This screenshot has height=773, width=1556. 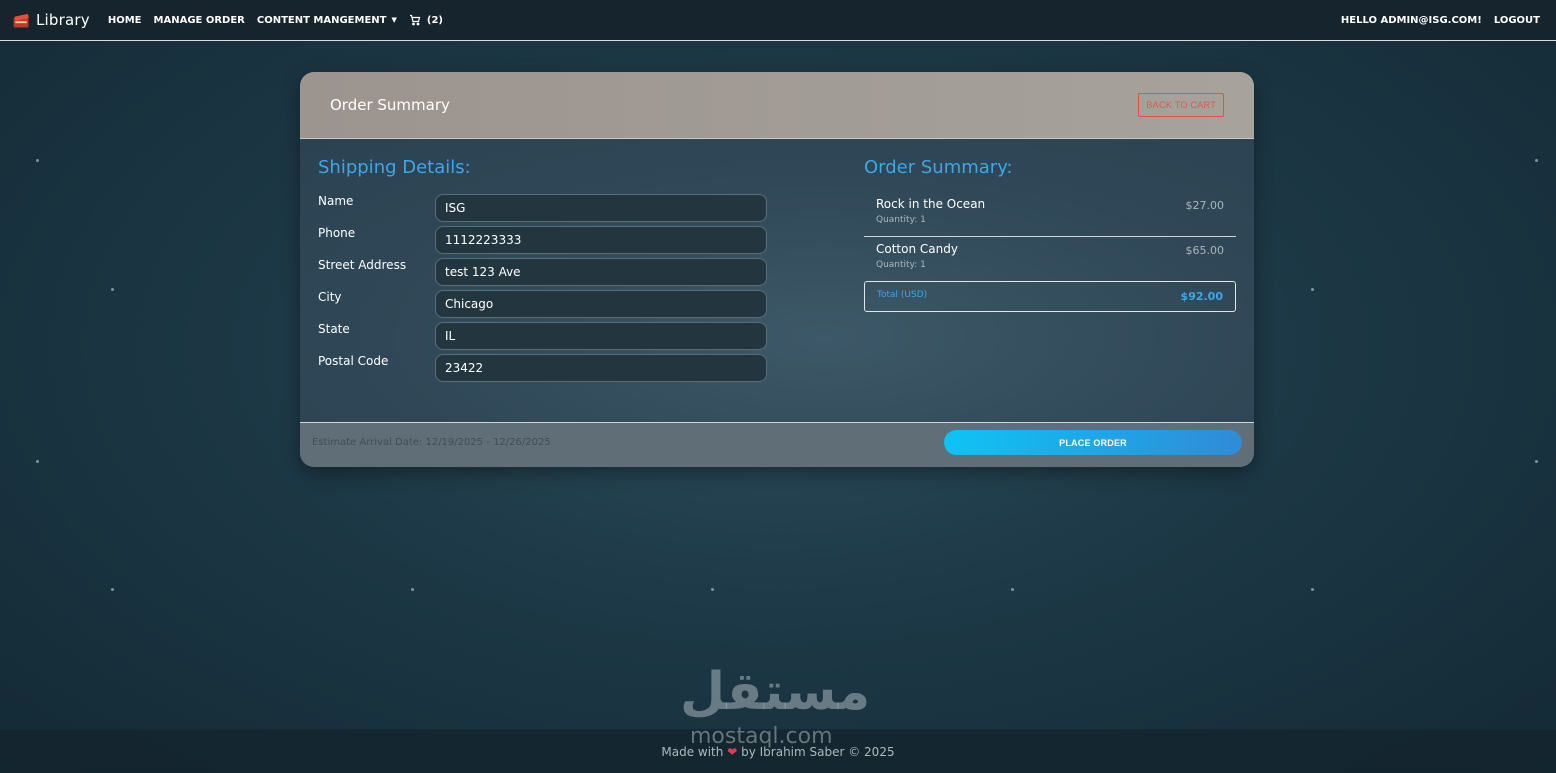 What do you see at coordinates (353, 361) in the screenshot?
I see `postal-code-label: Postal Code` at bounding box center [353, 361].